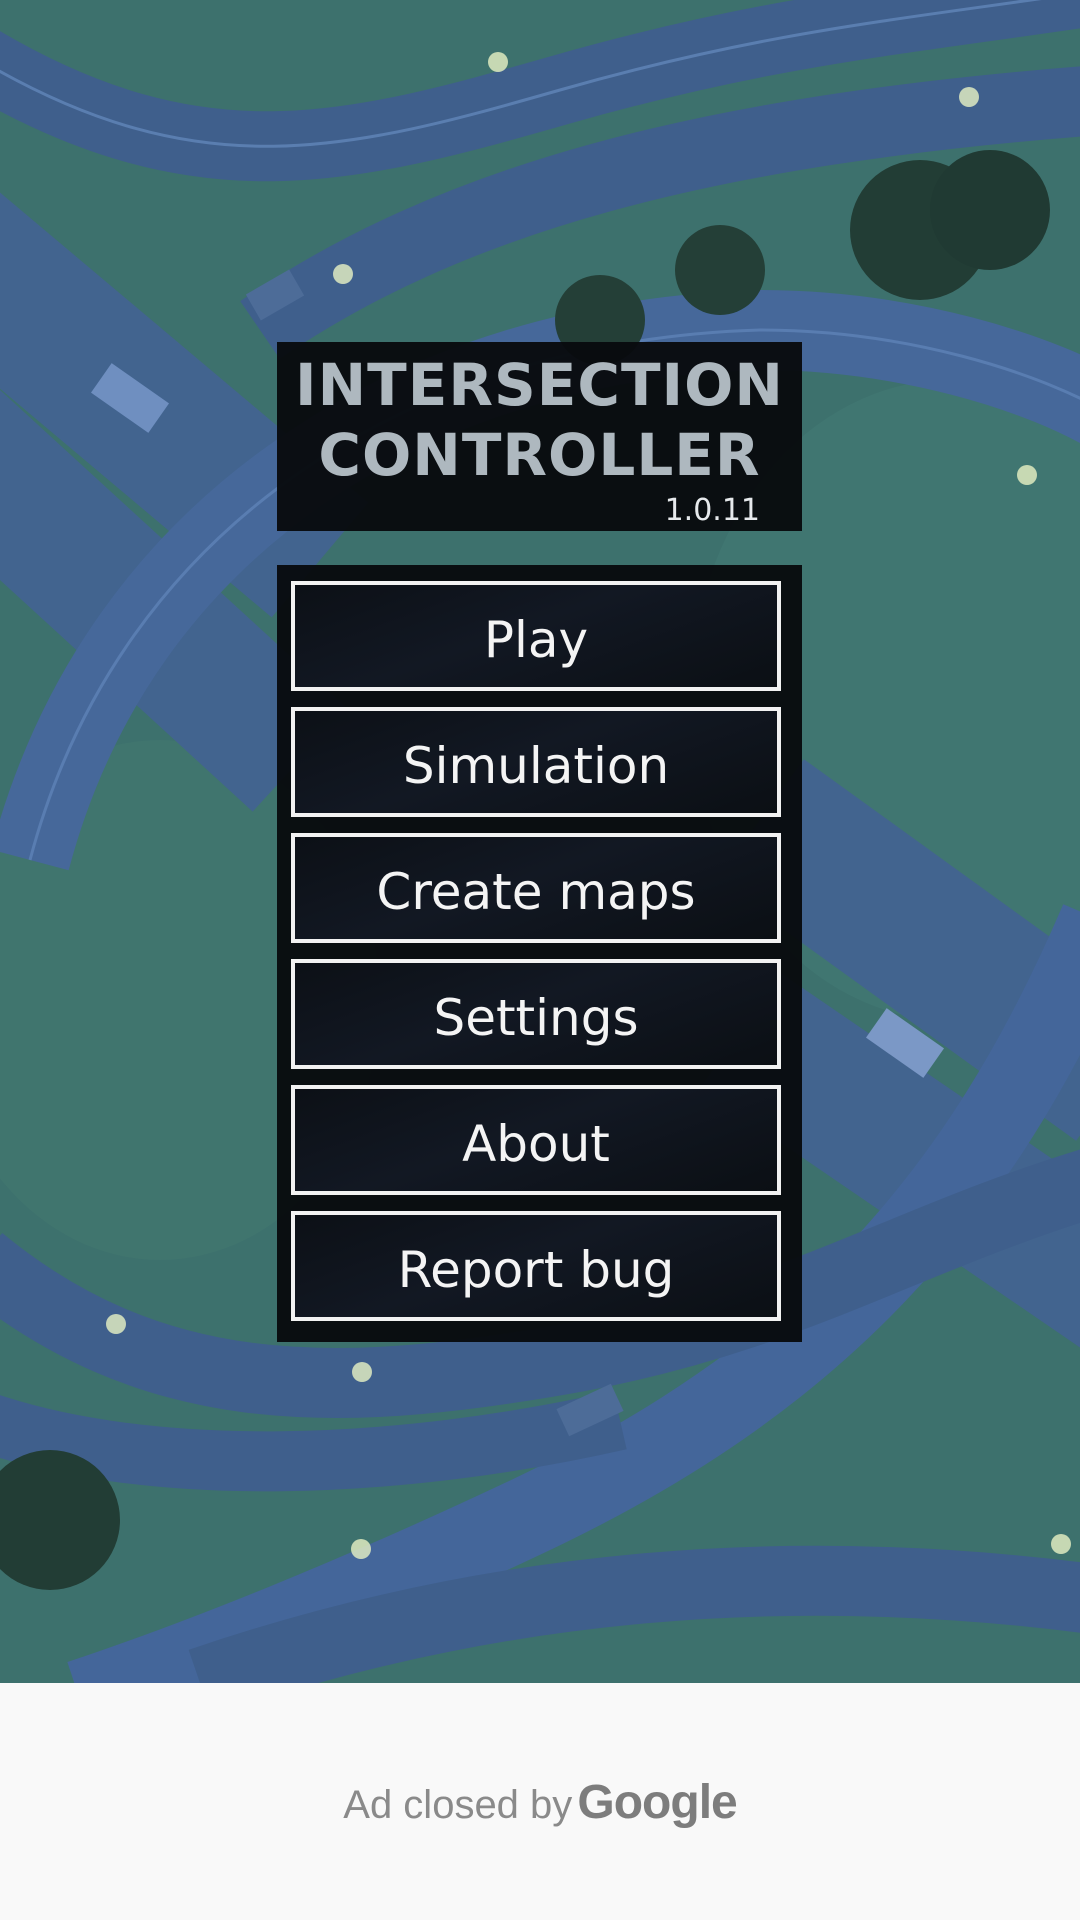  I want to click on game-version: 1.0.11, so click(712, 510).